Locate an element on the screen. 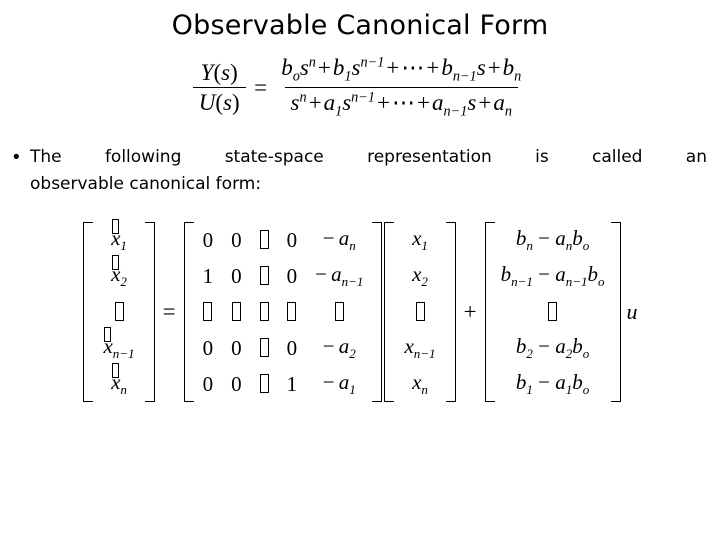 The height and width of the screenshot is (540, 720). b-row-n-minus-1: bn−1 − an−1bo is located at coordinates (552, 275).